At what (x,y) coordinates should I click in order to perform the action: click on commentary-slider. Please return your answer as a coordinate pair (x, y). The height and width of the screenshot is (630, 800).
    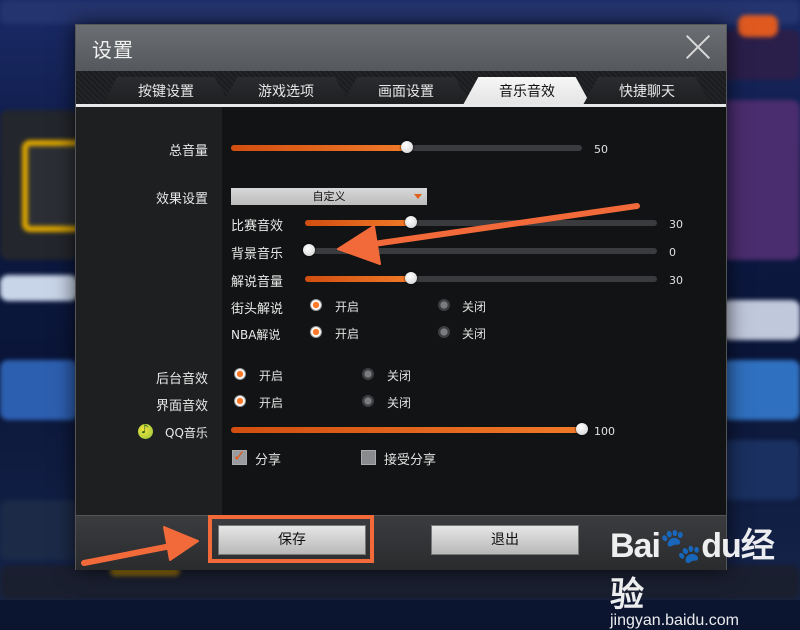
    Looking at the image, I should click on (481, 278).